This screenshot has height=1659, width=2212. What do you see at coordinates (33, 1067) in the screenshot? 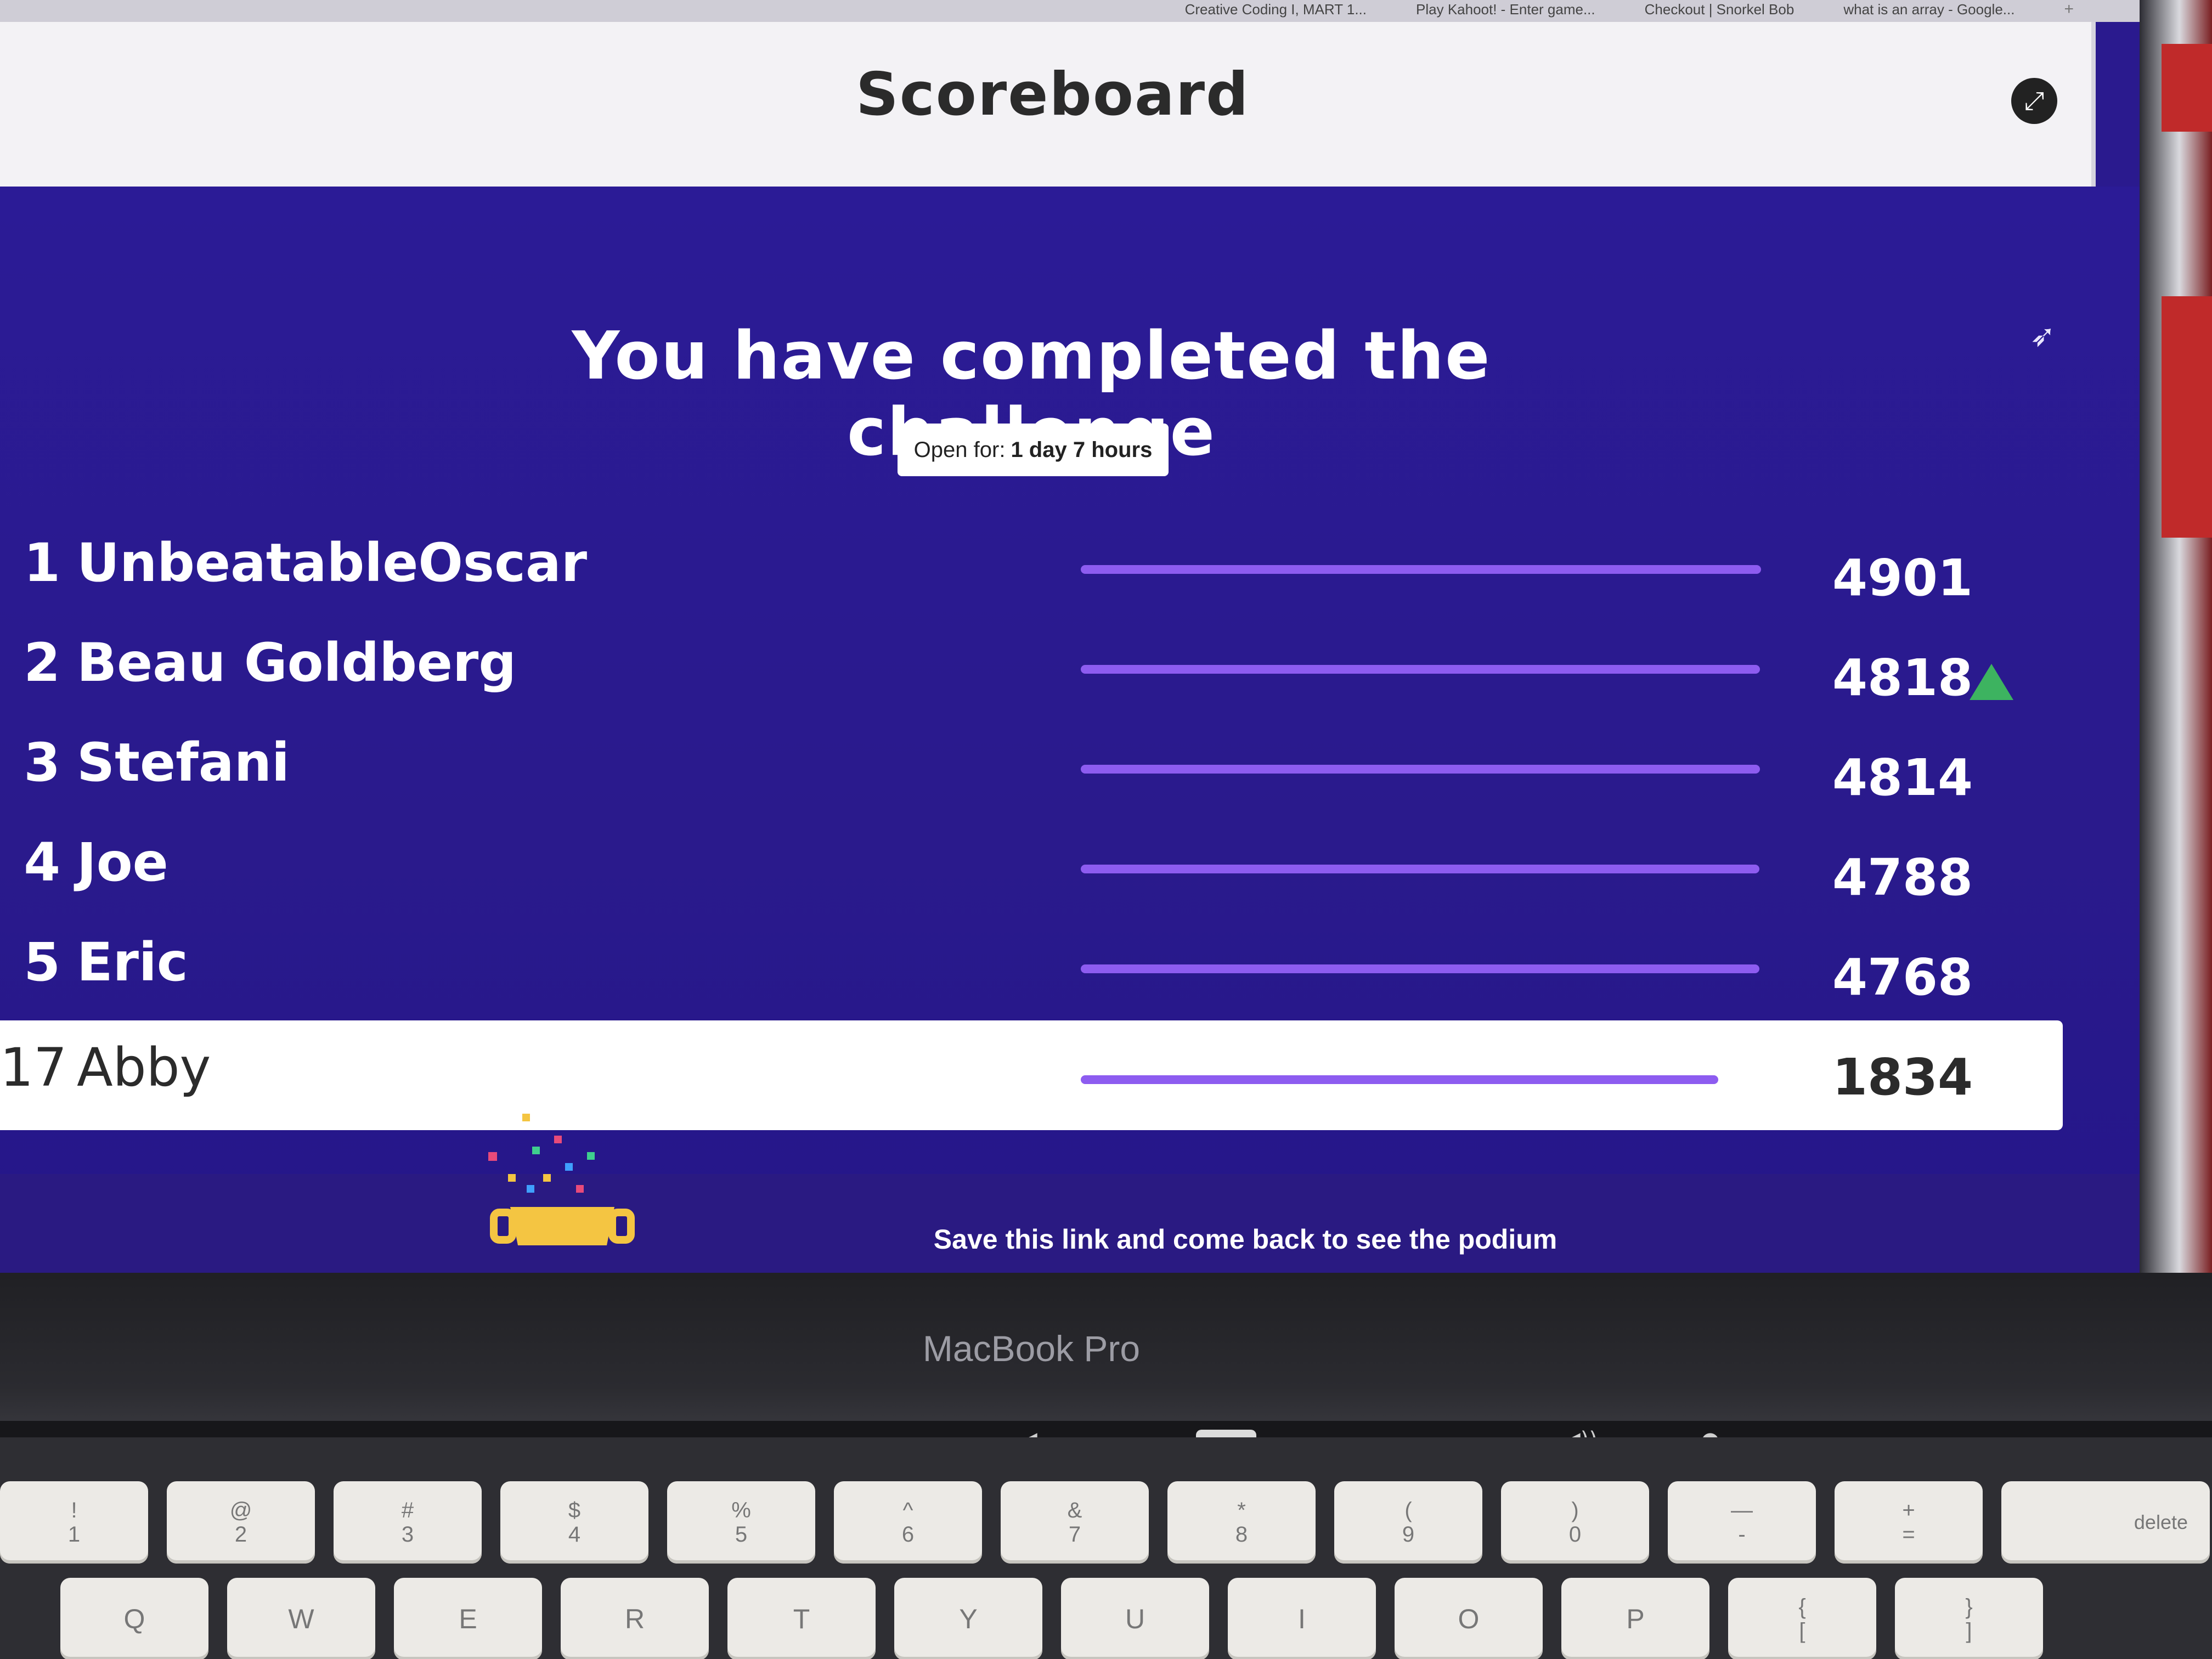
I see `player-rank: 17` at bounding box center [33, 1067].